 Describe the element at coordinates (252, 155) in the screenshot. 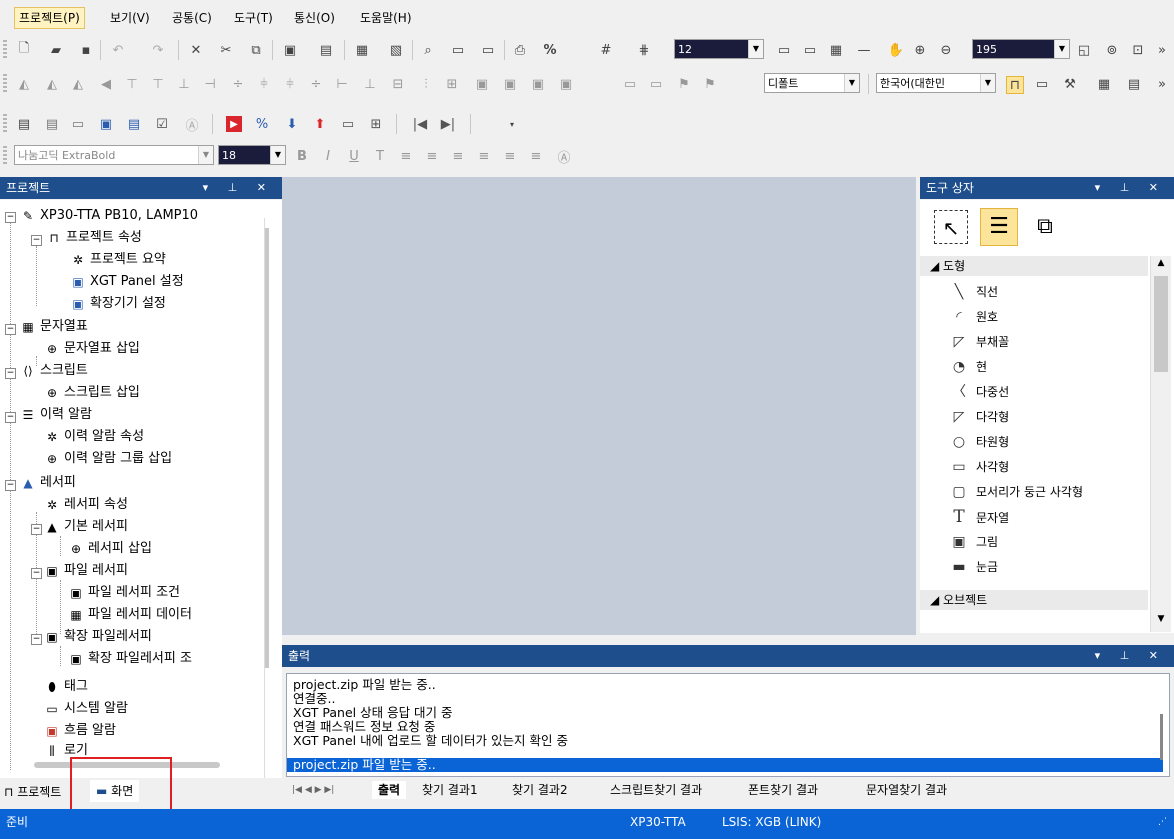

I see `text-size-combo: 18 ▼` at that location.